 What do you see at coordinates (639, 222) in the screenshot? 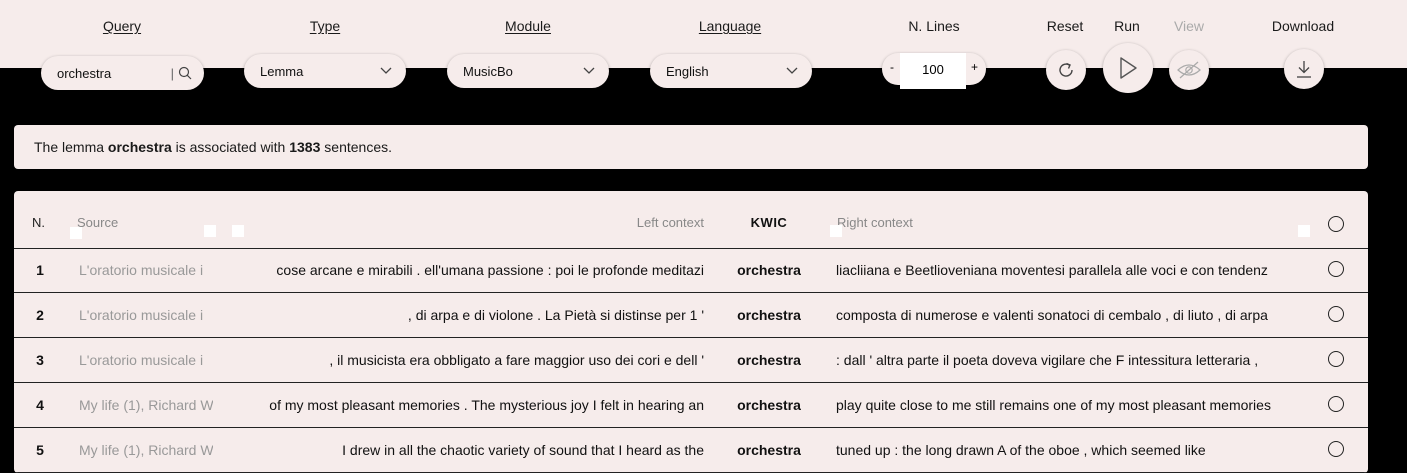
I see `header-left-context: Left context` at bounding box center [639, 222].